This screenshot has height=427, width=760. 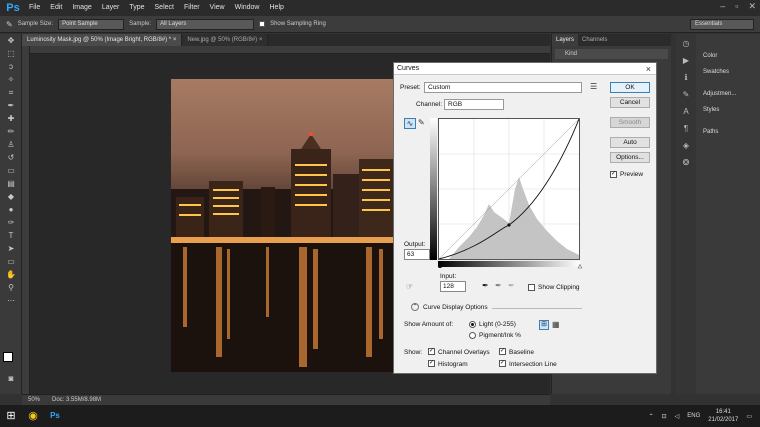 What do you see at coordinates (8, 357) in the screenshot?
I see `foreground-color-swatch` at bounding box center [8, 357].